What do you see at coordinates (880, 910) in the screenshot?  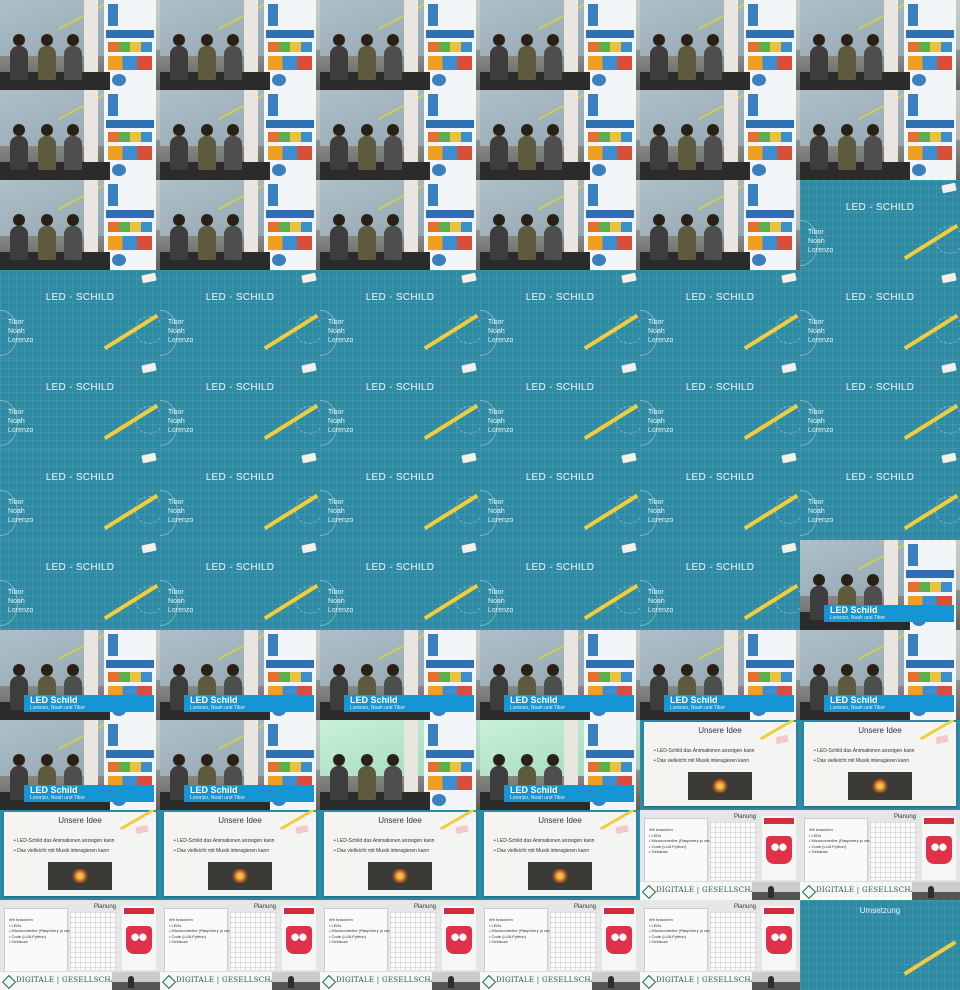 I see `umsetzung-title: Umsetzung` at bounding box center [880, 910].